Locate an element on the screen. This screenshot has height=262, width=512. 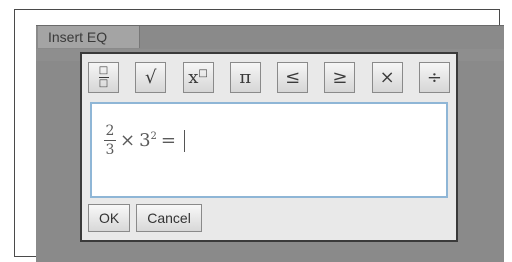
multiply-icon: × is located at coordinates (387, 77).